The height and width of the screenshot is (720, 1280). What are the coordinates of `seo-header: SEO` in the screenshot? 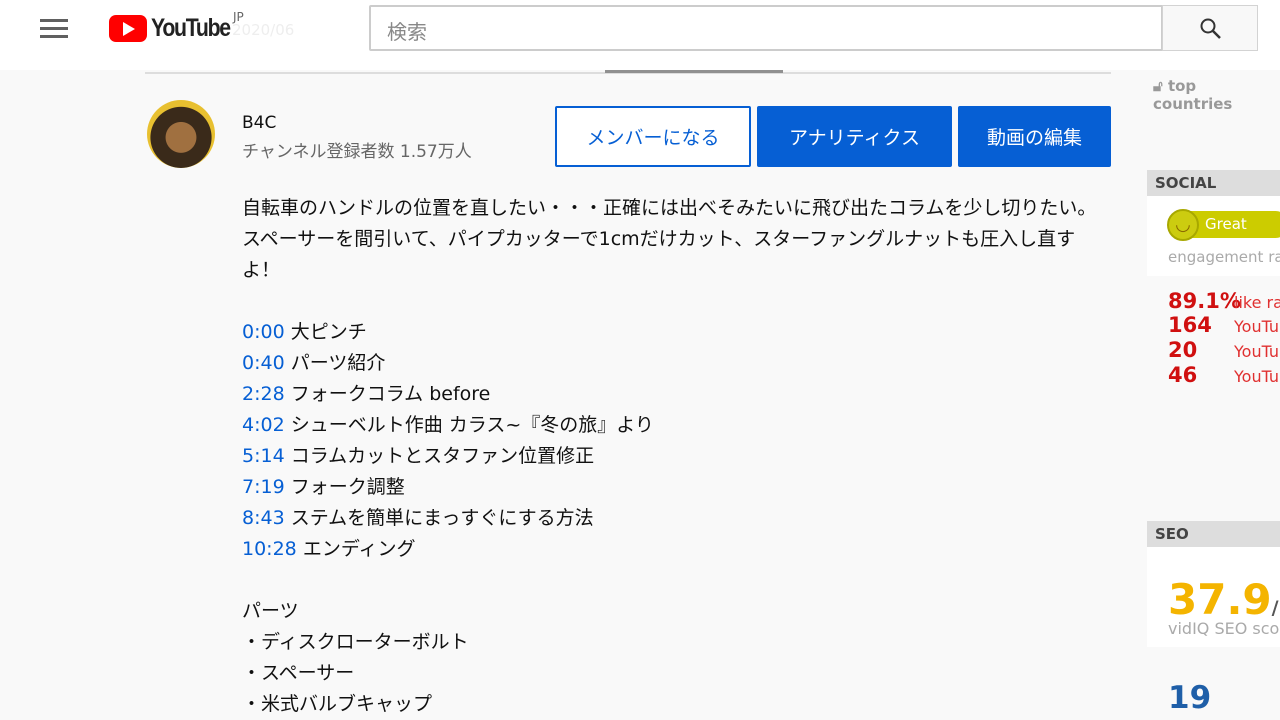 It's located at (1213, 534).